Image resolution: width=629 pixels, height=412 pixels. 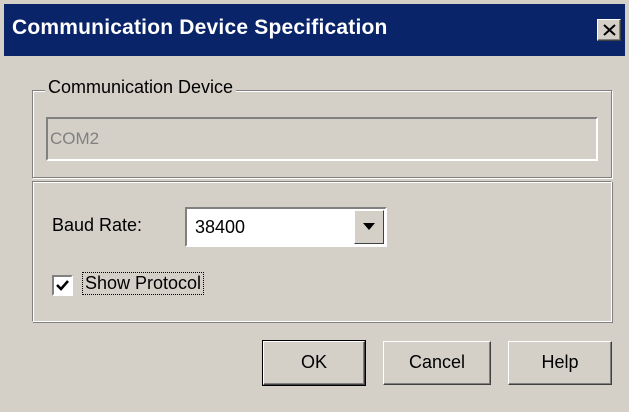 What do you see at coordinates (314, 363) in the screenshot?
I see `ok-button: OK` at bounding box center [314, 363].